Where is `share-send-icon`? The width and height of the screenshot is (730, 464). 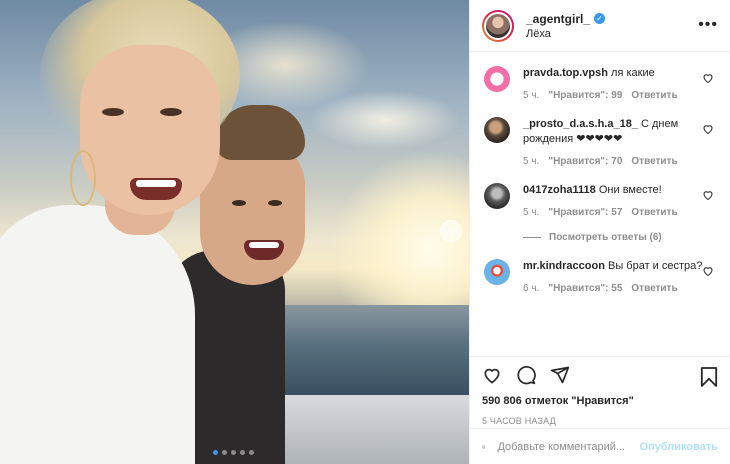
share-send-icon is located at coordinates (560, 375).